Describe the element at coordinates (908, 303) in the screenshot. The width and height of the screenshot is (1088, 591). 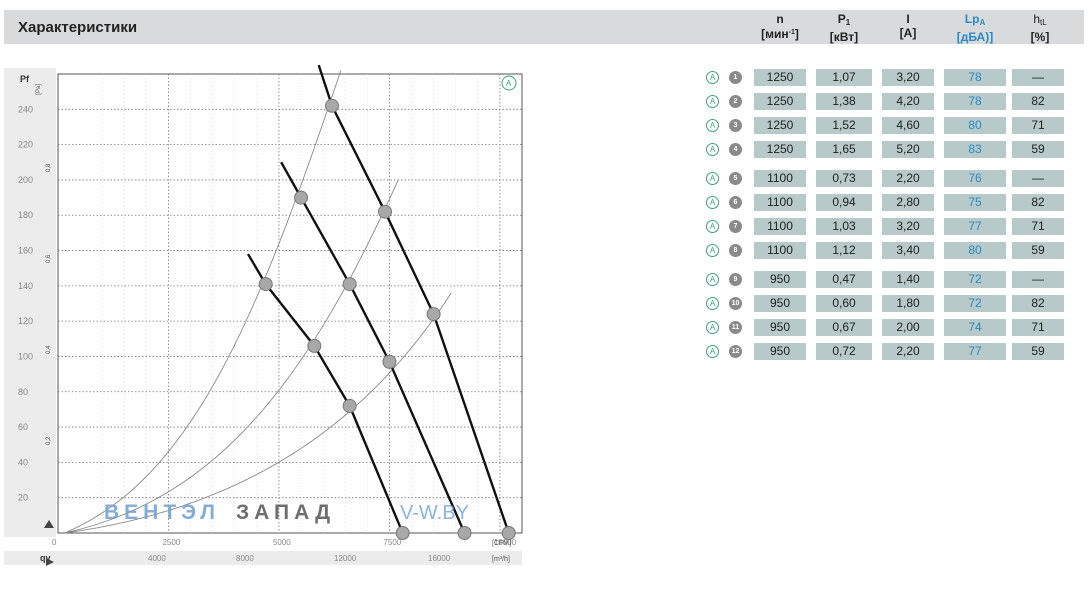
I see `cell-i: 1,80` at that location.